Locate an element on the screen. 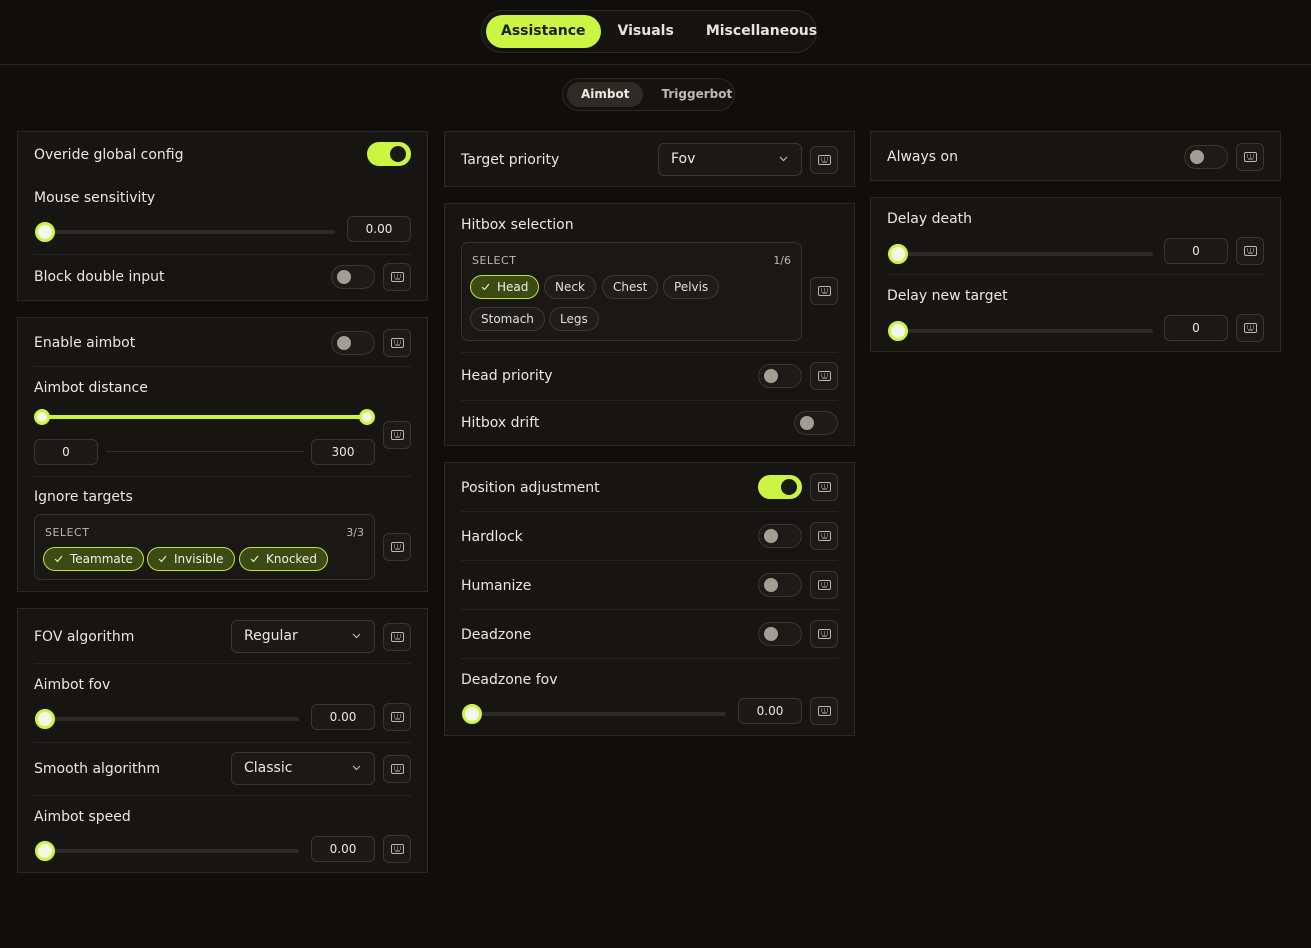 The image size is (1311, 948). position-adjustment-keybind is located at coordinates (824, 487).